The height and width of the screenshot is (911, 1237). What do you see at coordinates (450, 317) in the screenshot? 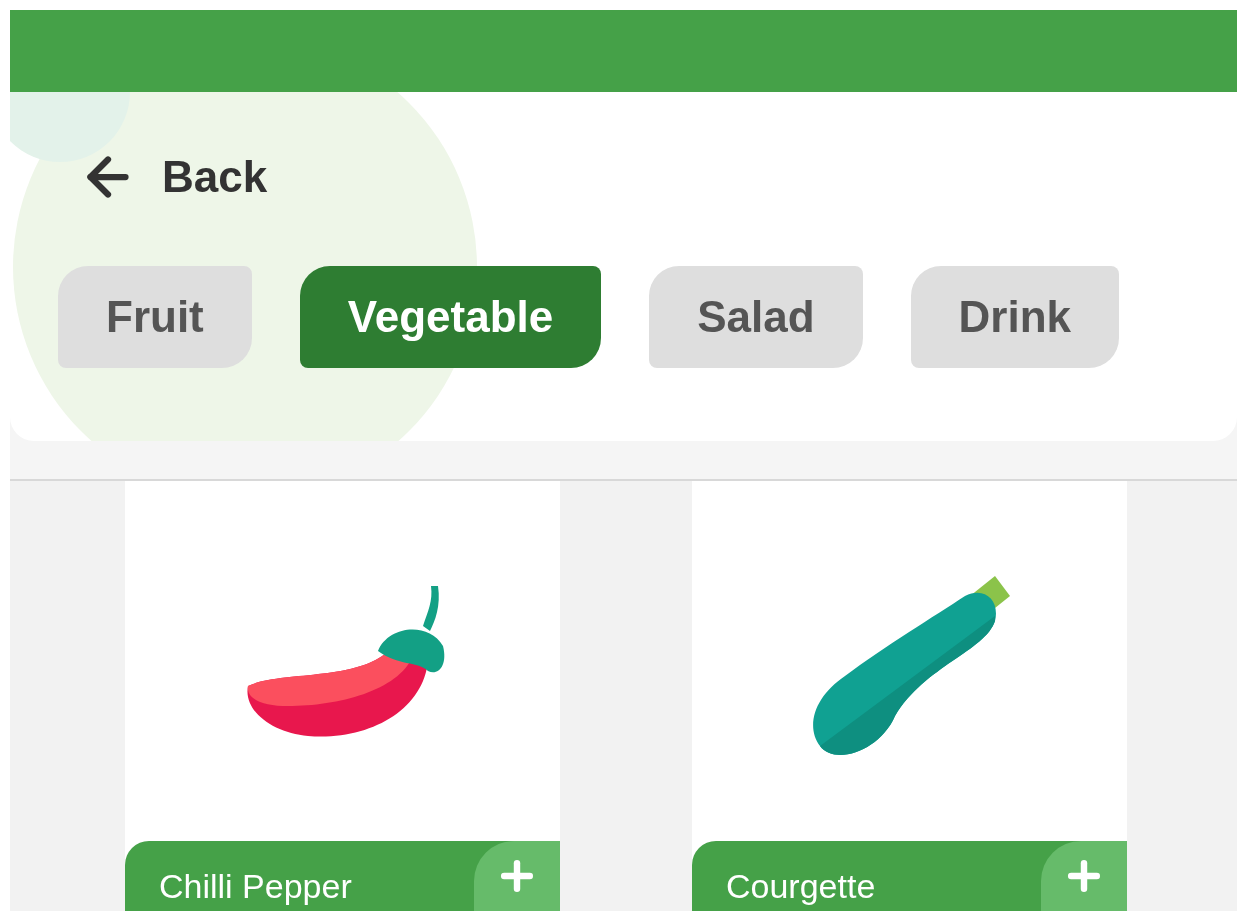
I see `category-tab: Vegetable` at bounding box center [450, 317].